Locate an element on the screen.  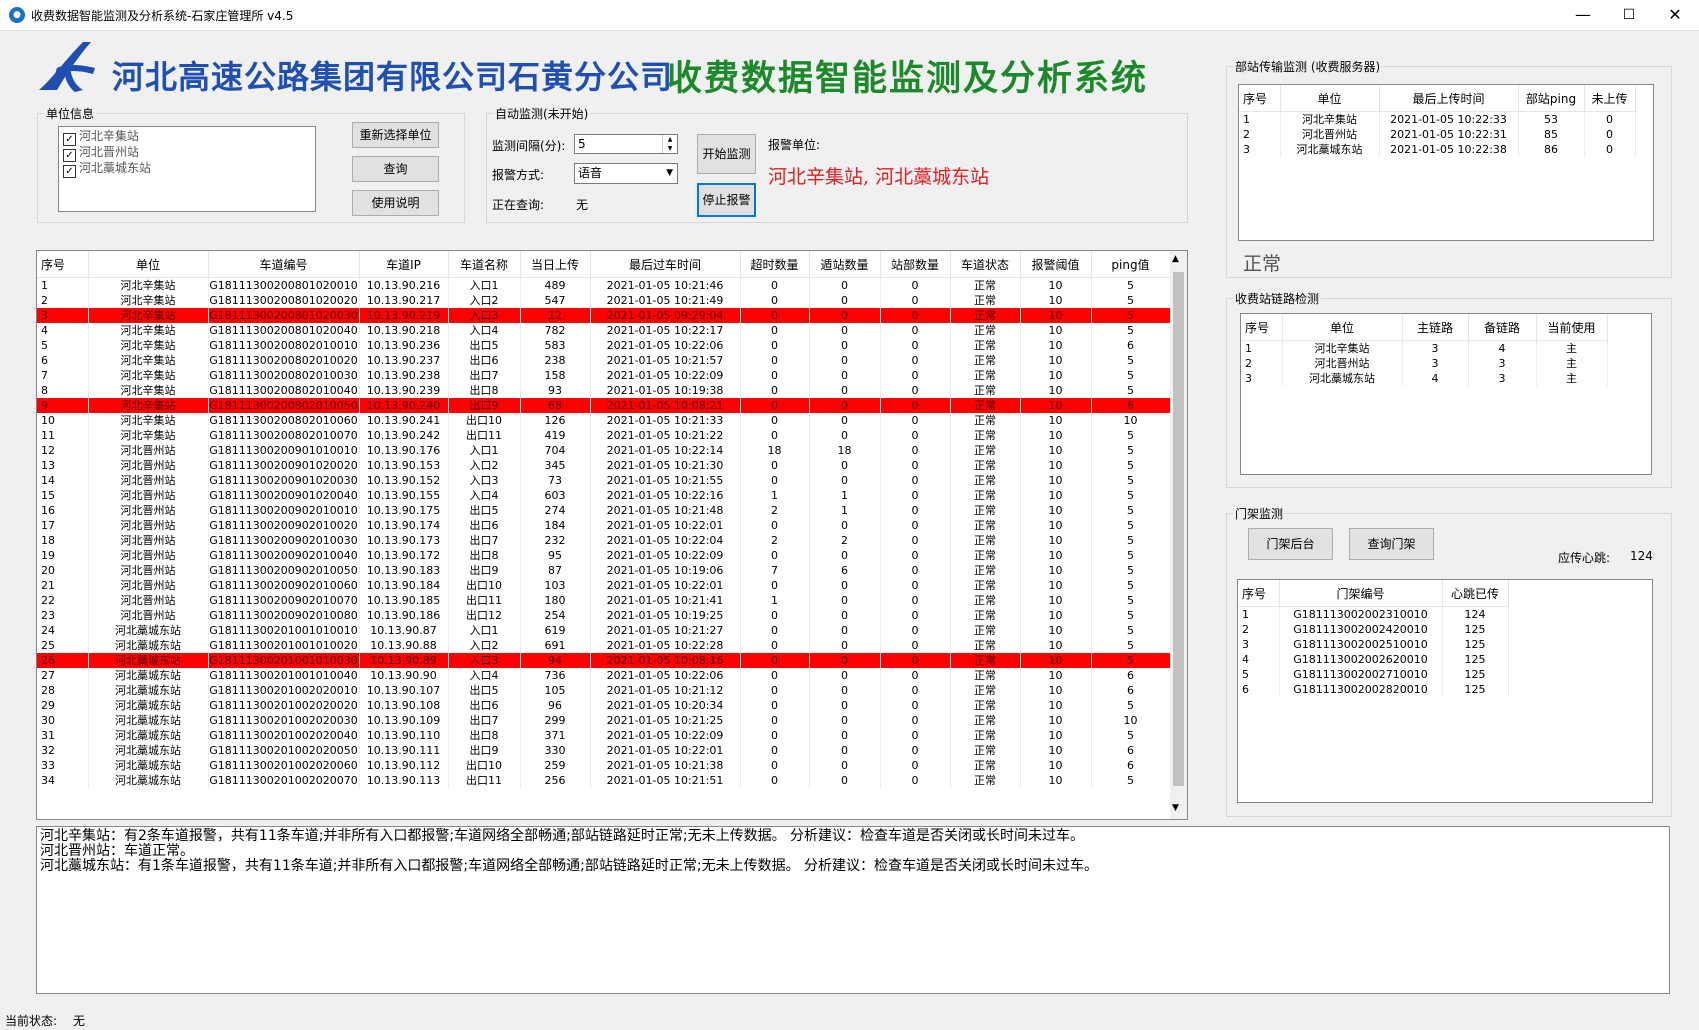
column-header: 最后上传时间 is located at coordinates (1449, 98).